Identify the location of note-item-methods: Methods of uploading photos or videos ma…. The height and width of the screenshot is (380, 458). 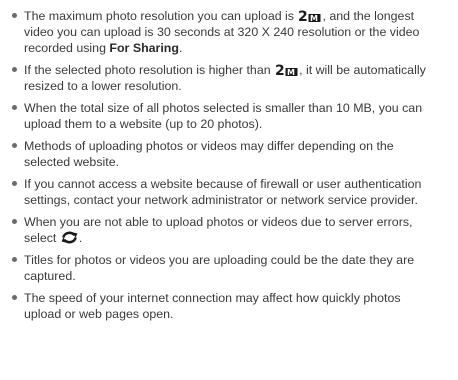
(229, 157).